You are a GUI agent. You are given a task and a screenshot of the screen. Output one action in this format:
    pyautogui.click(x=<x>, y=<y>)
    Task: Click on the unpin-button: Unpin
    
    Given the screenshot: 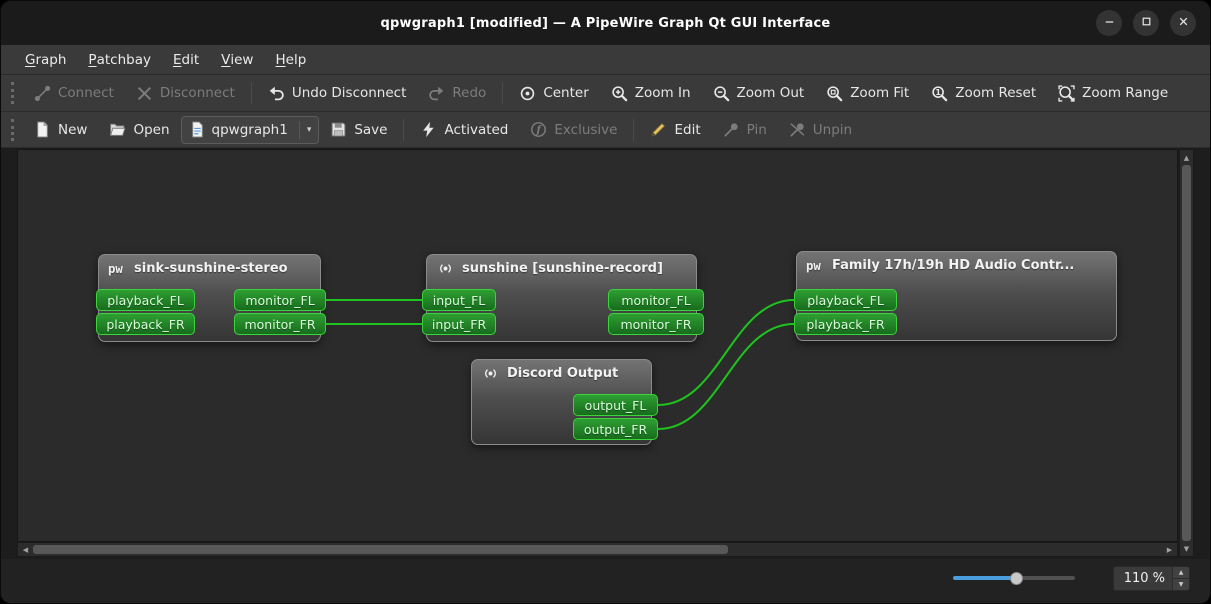 What is the action you would take?
    pyautogui.click(x=820, y=130)
    